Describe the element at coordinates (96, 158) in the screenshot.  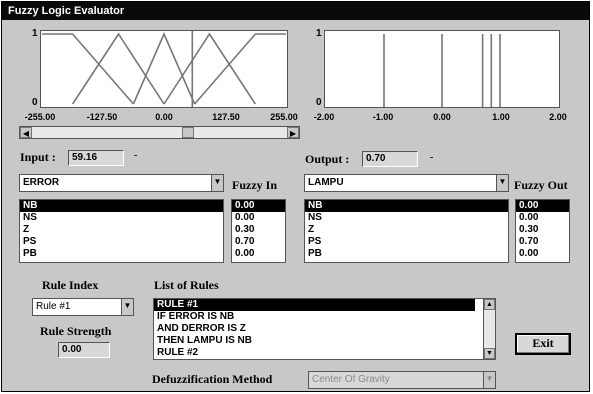
I see `input-value: 59.16` at that location.